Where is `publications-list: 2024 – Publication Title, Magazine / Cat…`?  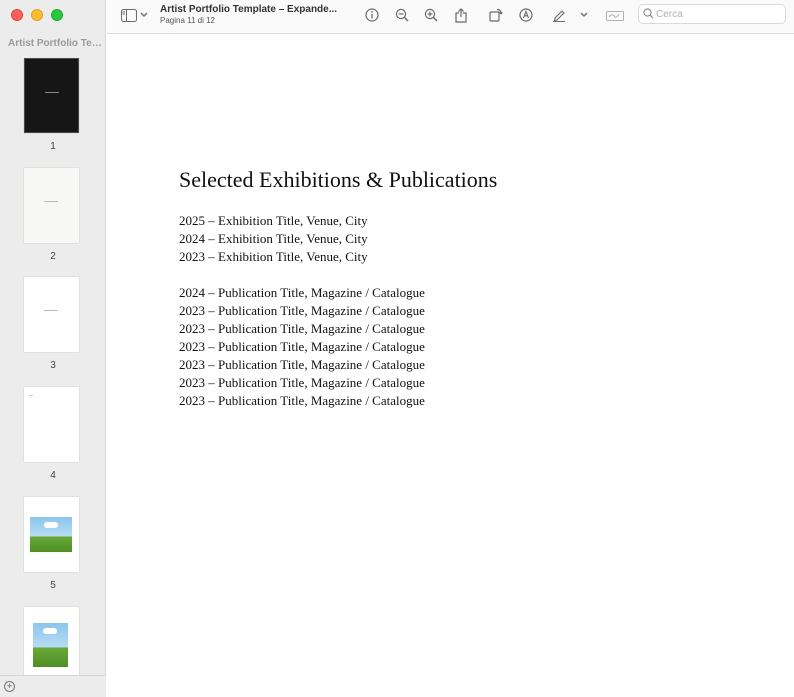
publications-list: 2024 – Publication Title, Magazine / Cat… is located at coordinates (302, 347).